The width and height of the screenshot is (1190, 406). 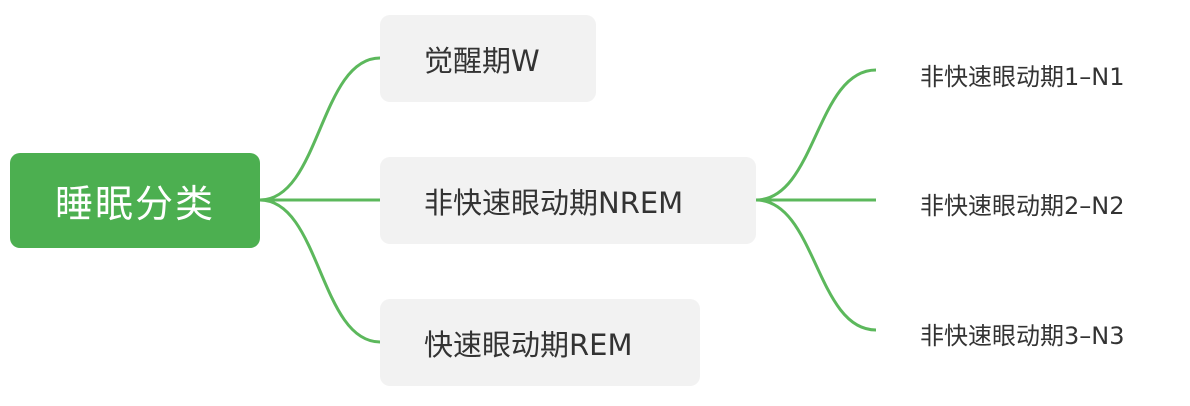 I want to click on leaf-node-n3: 非快速眼动期3–N3, so click(x=1022, y=333).